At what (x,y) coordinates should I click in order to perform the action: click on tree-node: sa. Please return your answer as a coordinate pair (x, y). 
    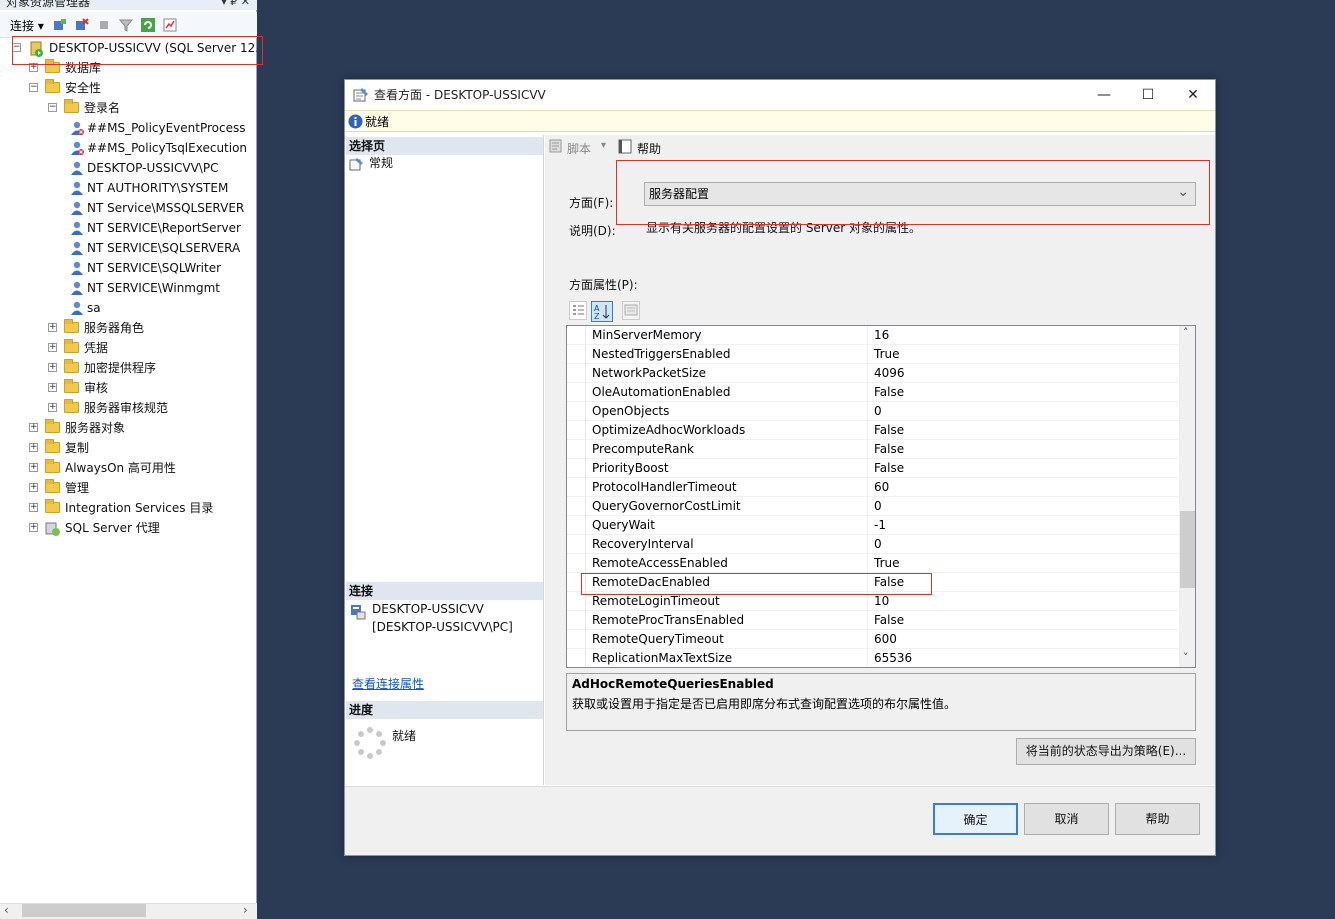
    Looking at the image, I should click on (128, 308).